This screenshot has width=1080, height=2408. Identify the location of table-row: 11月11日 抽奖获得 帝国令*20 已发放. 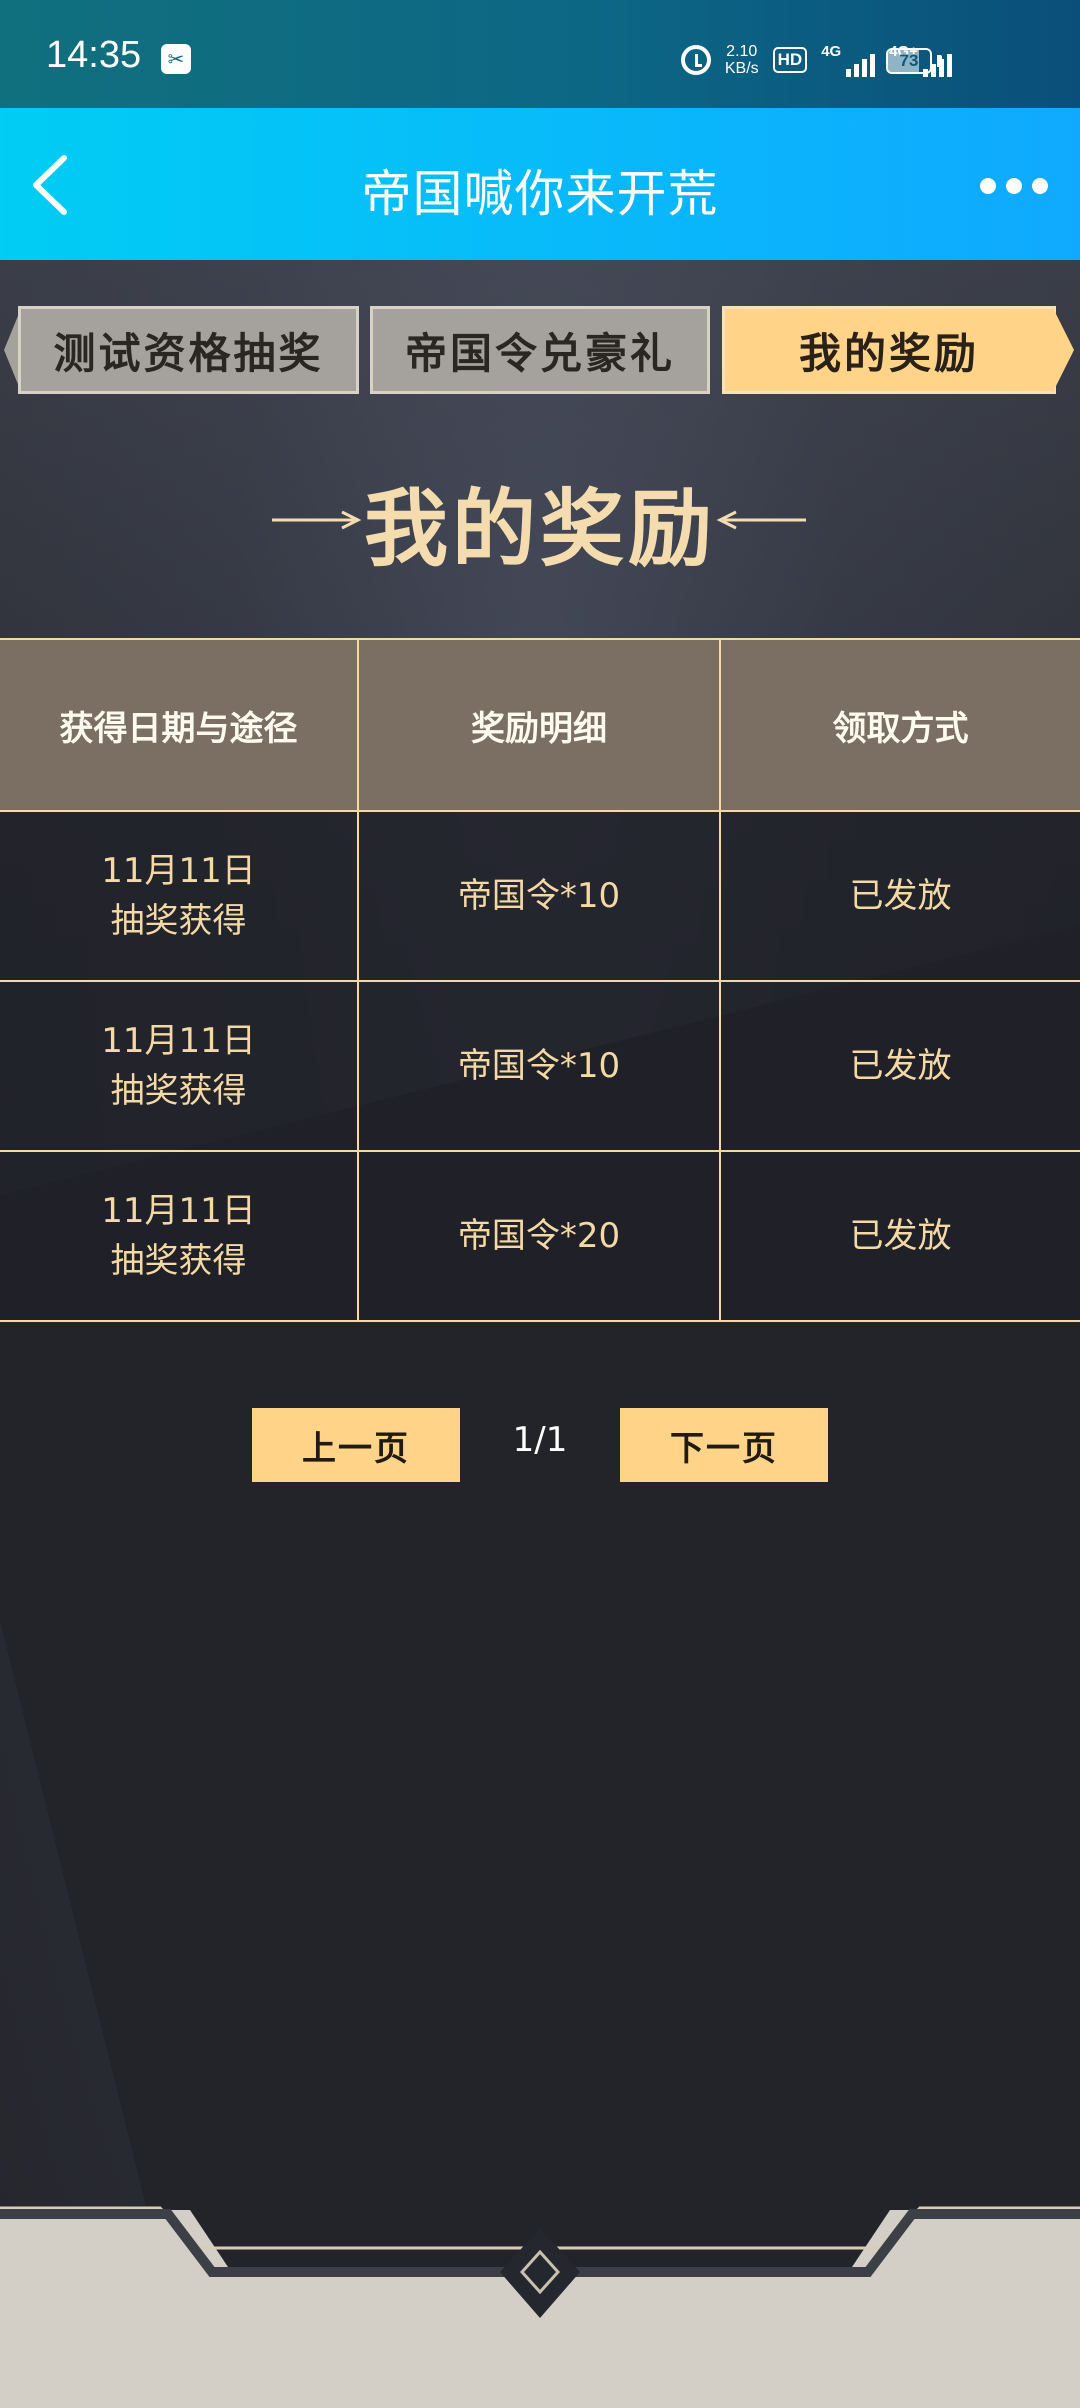
(540, 1236).